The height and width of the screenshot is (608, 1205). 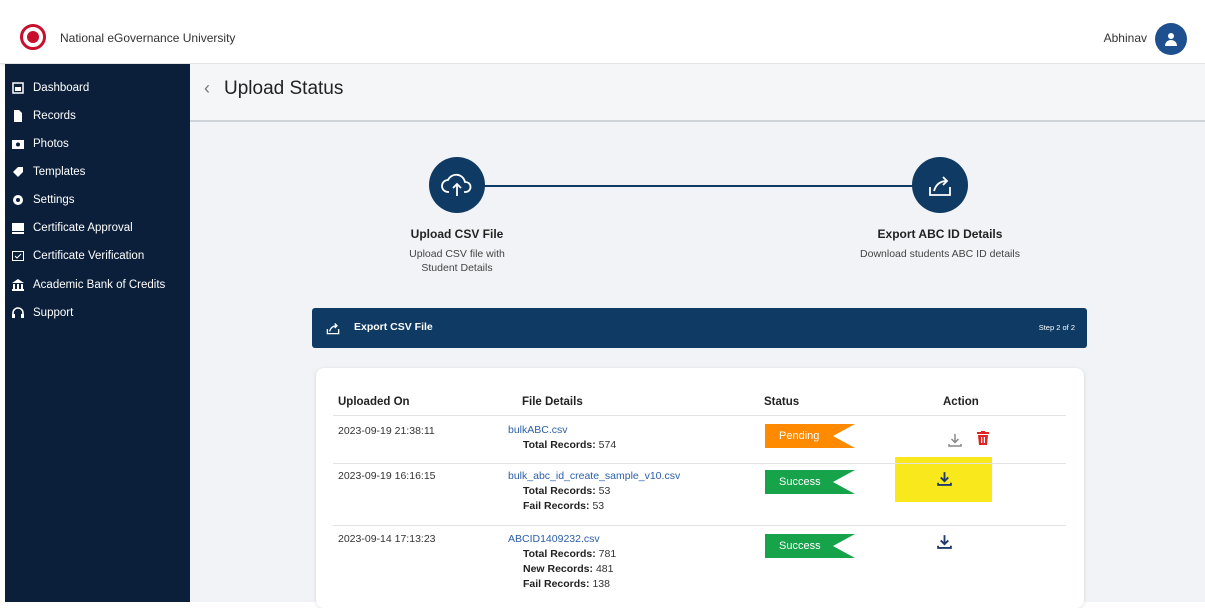 What do you see at coordinates (386, 431) in the screenshot?
I see `uploaded-on: 2023-09-19 21:38:11` at bounding box center [386, 431].